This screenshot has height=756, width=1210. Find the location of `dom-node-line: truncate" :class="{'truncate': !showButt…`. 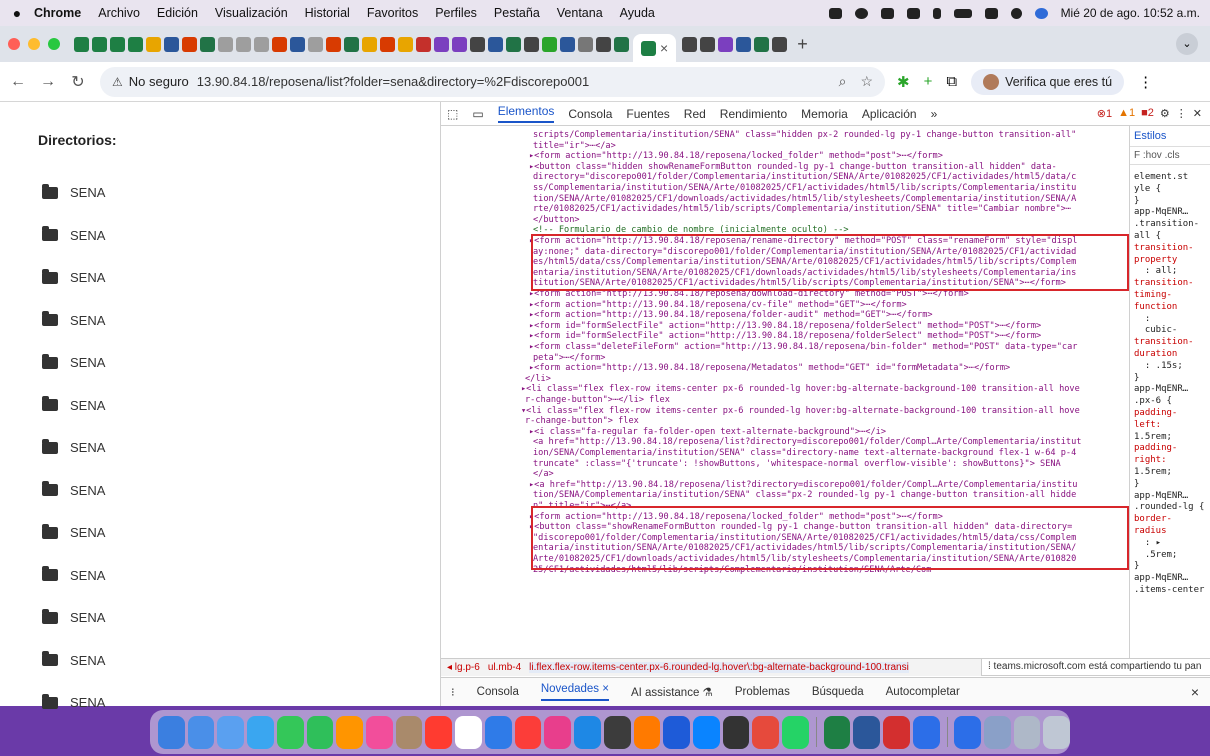

dom-node-line: truncate" :class="{'truncate': !showButt… is located at coordinates (831, 464).